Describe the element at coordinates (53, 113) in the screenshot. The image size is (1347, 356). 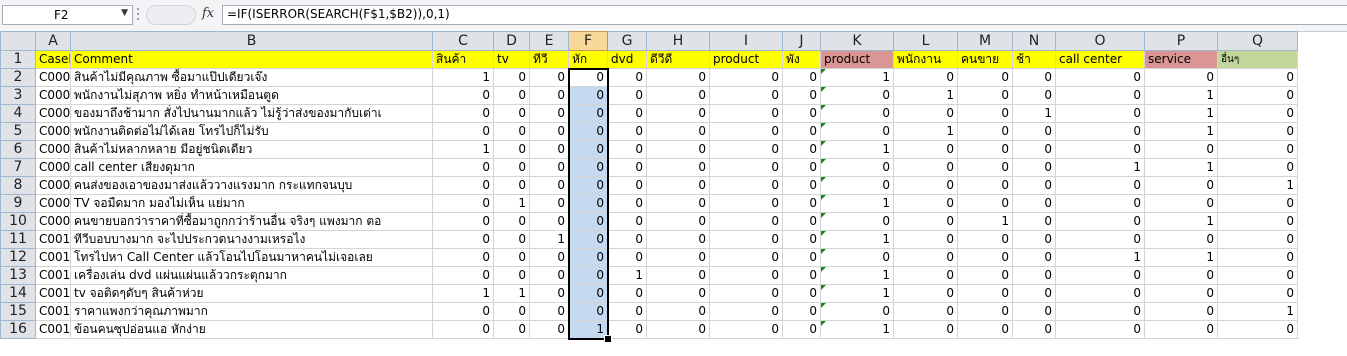
I see `case-id-cell: C0003` at that location.